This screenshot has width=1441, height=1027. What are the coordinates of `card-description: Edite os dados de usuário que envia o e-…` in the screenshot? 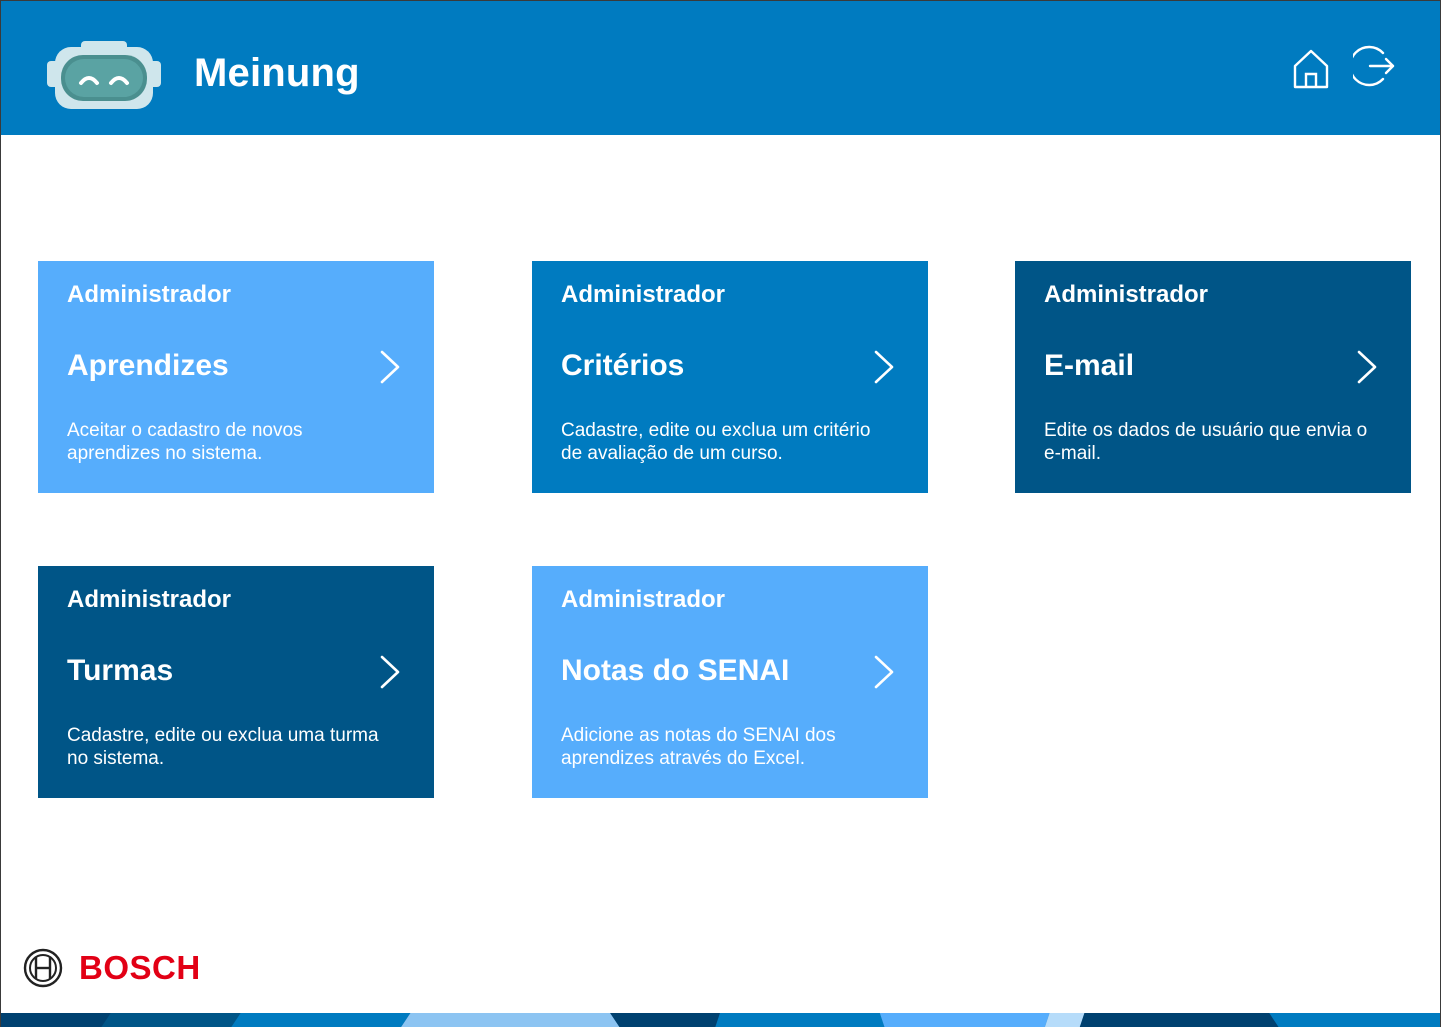 It's located at (1206, 442).